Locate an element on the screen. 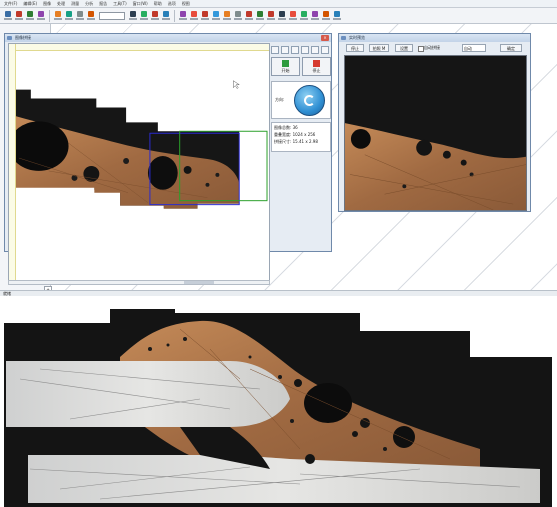  rotate-direction-icon is located at coordinates (309, 100).